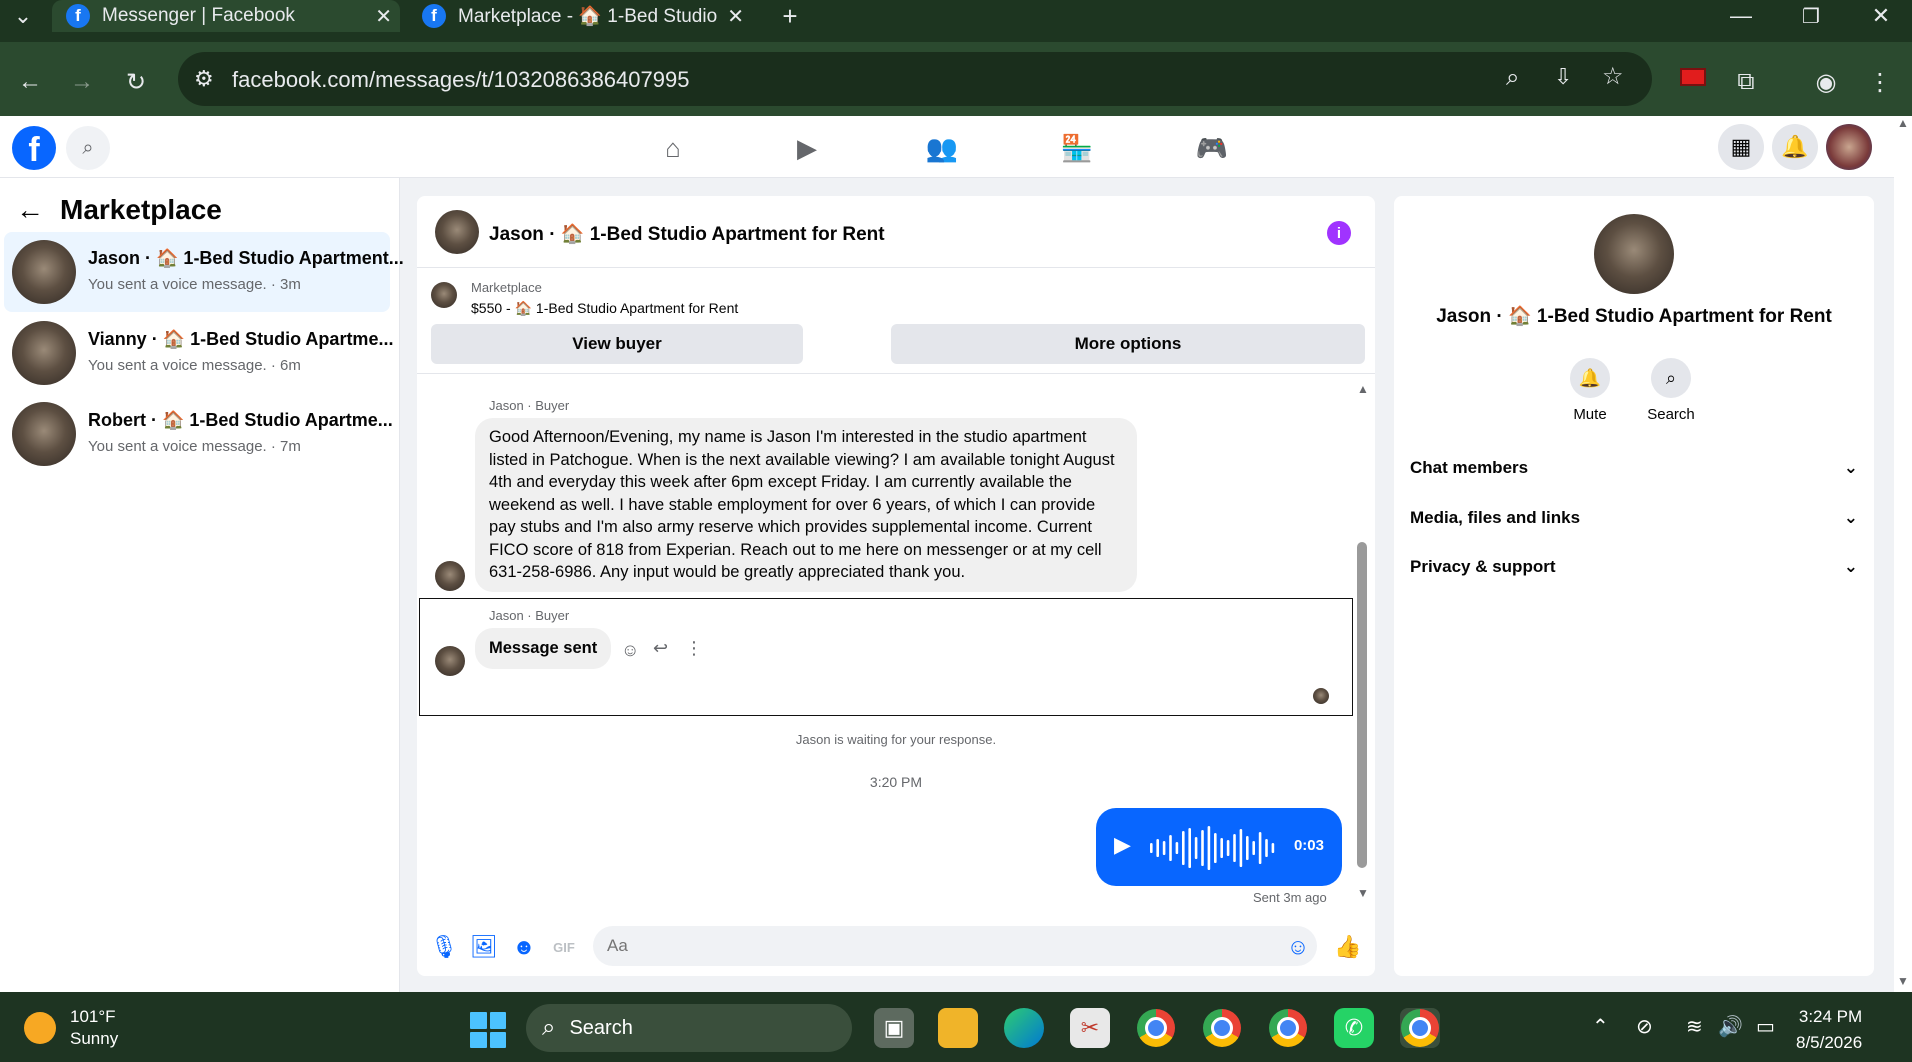 The image size is (1912, 1062). Describe the element at coordinates (1219, 847) in the screenshot. I see `voice-message: ▶ 0:03` at that location.